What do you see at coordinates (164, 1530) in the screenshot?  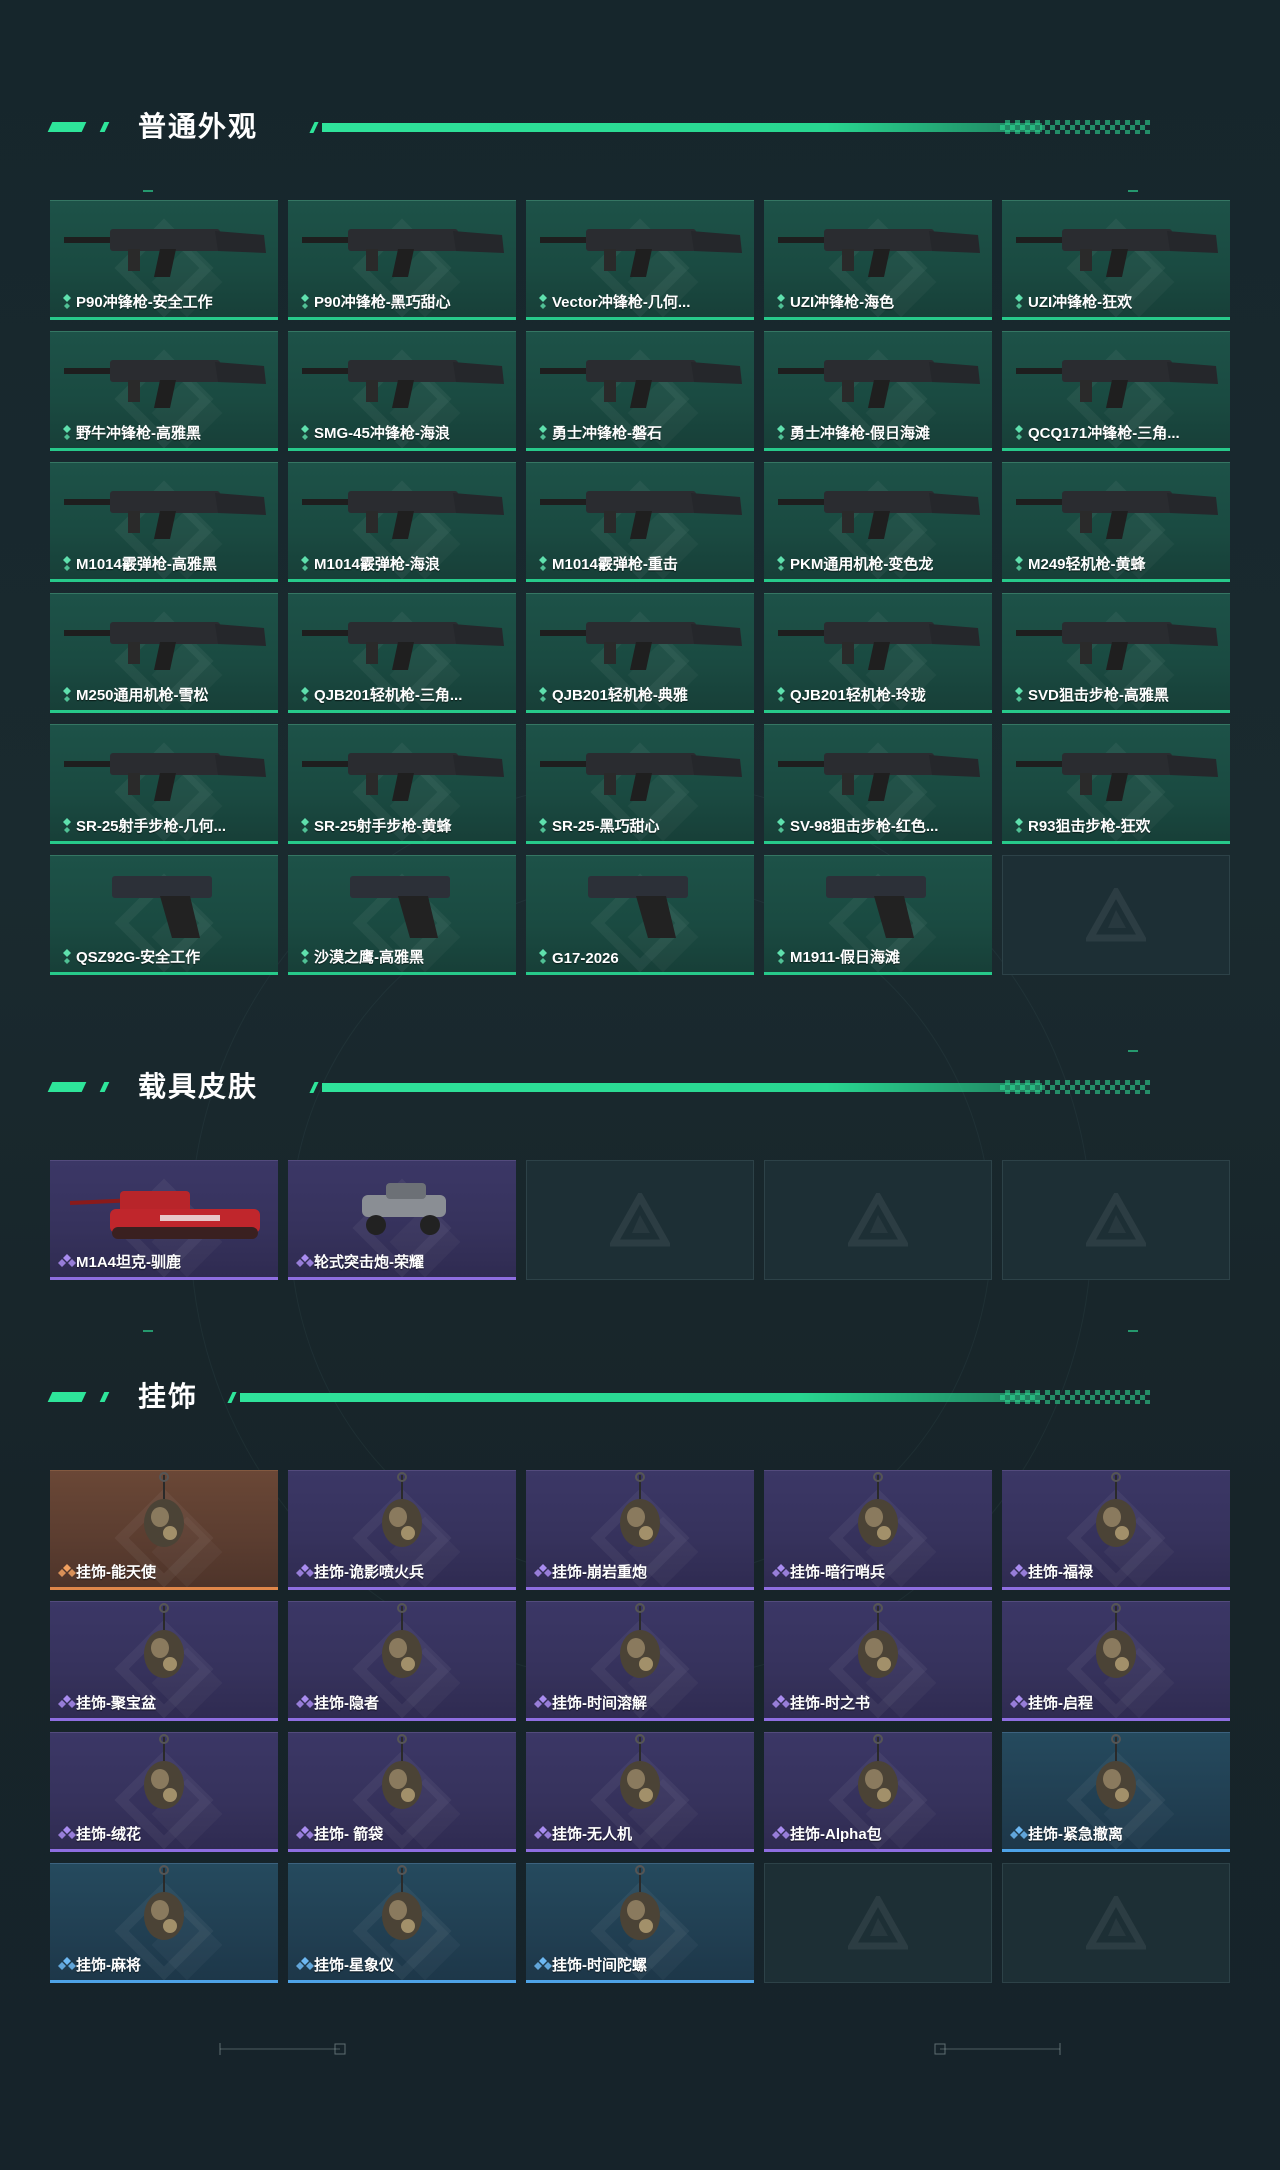 I see `item-card: 挂饰-能天使` at bounding box center [164, 1530].